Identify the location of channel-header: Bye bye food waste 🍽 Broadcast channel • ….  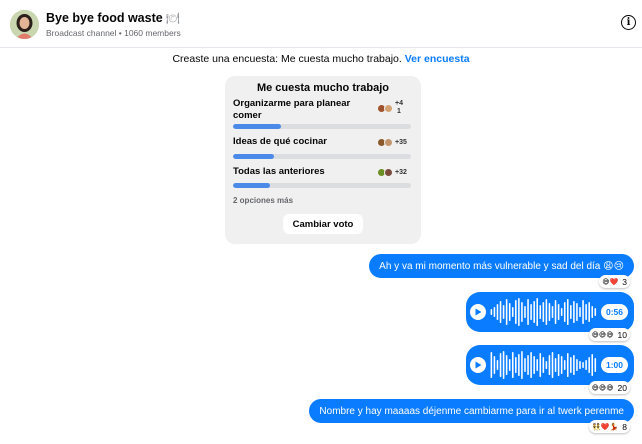
(321, 24).